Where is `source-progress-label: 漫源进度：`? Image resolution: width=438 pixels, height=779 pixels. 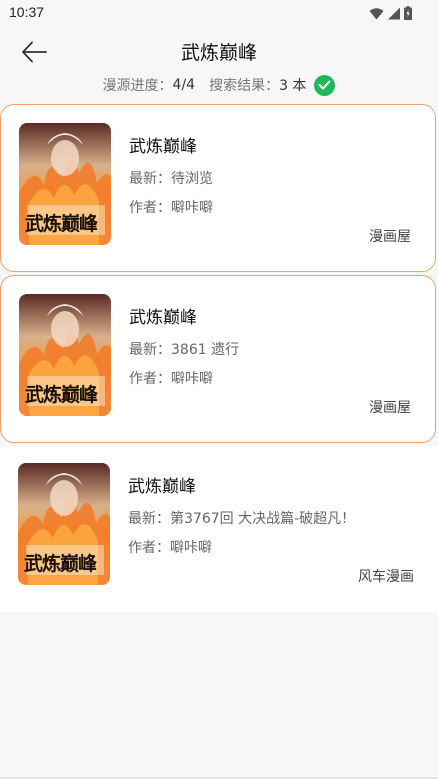
source-progress-label: 漫源进度： is located at coordinates (137, 86).